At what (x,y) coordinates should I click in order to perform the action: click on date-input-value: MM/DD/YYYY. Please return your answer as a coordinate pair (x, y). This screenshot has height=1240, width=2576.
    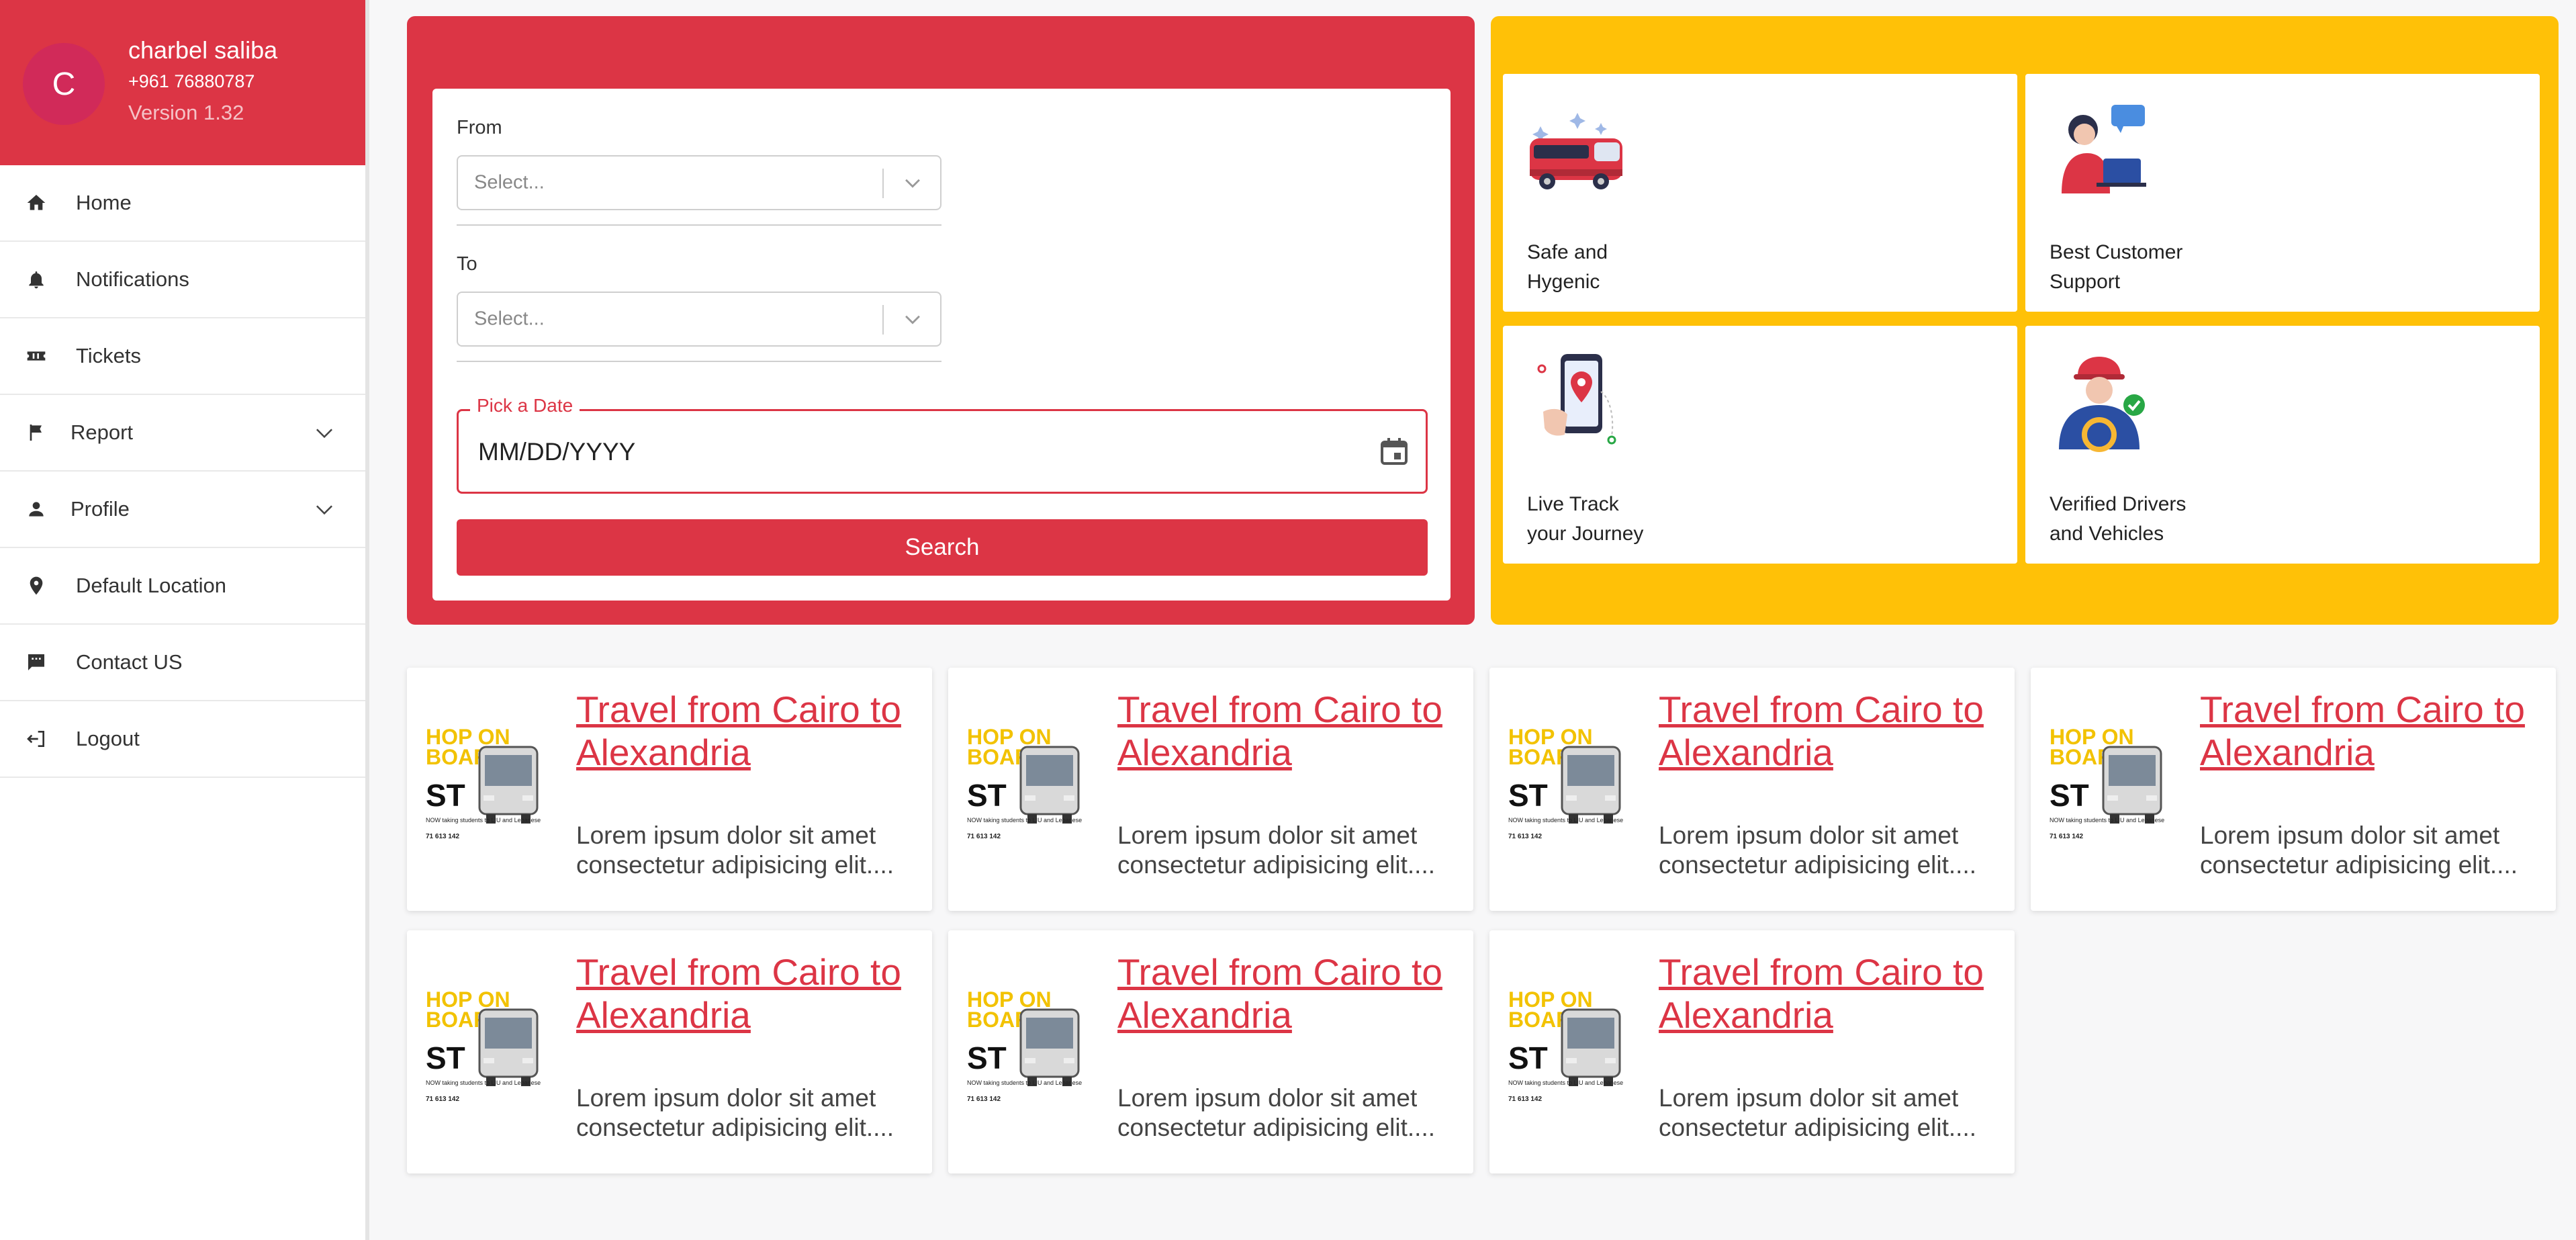
    Looking at the image, I should click on (556, 452).